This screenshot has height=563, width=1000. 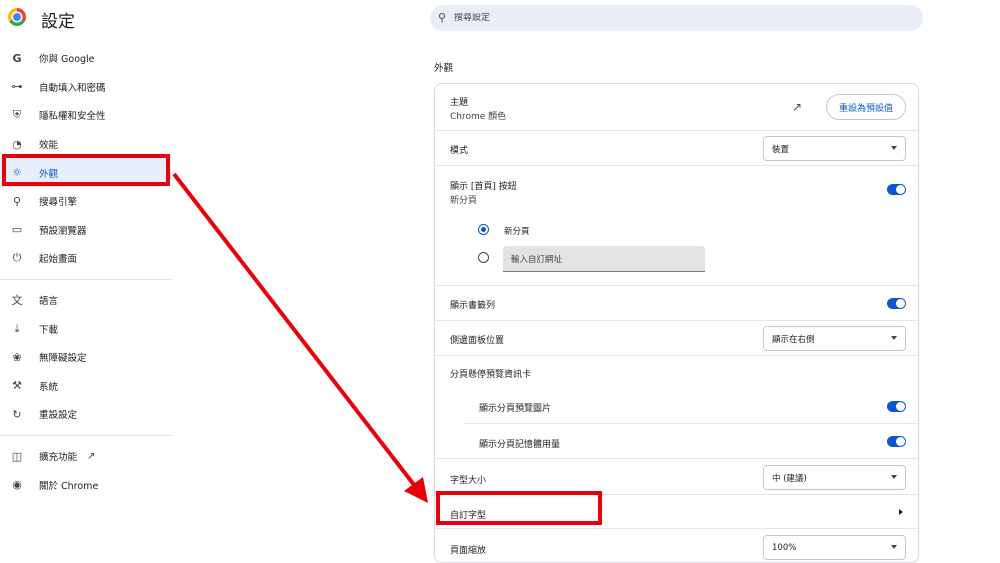 What do you see at coordinates (86, 386) in the screenshot?
I see `sidebar-item-system: ⚒ 系統` at bounding box center [86, 386].